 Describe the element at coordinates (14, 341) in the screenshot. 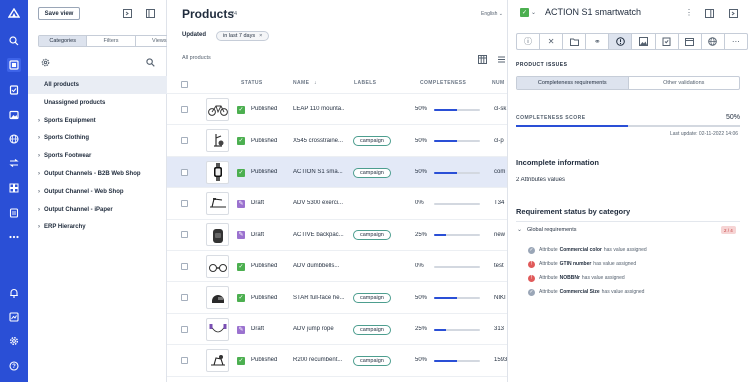

I see `settings-icon` at that location.